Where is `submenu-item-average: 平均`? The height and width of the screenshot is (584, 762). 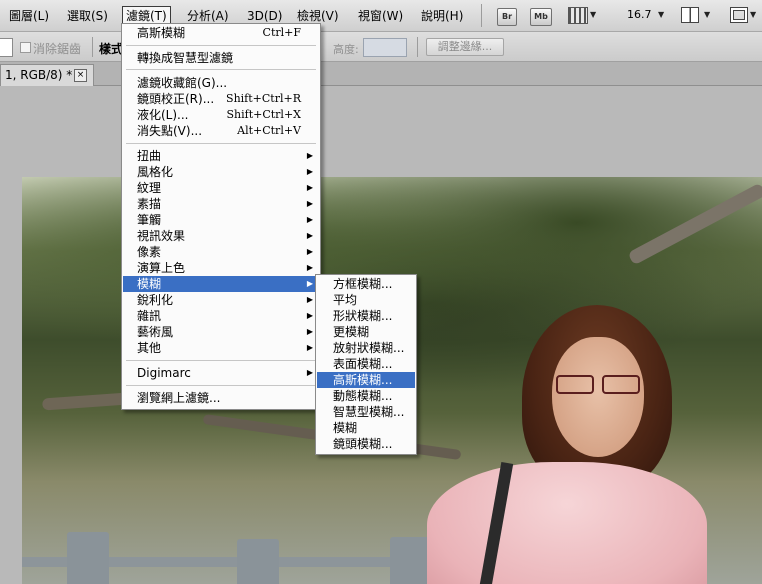
submenu-item-average: 平均 is located at coordinates (366, 300).